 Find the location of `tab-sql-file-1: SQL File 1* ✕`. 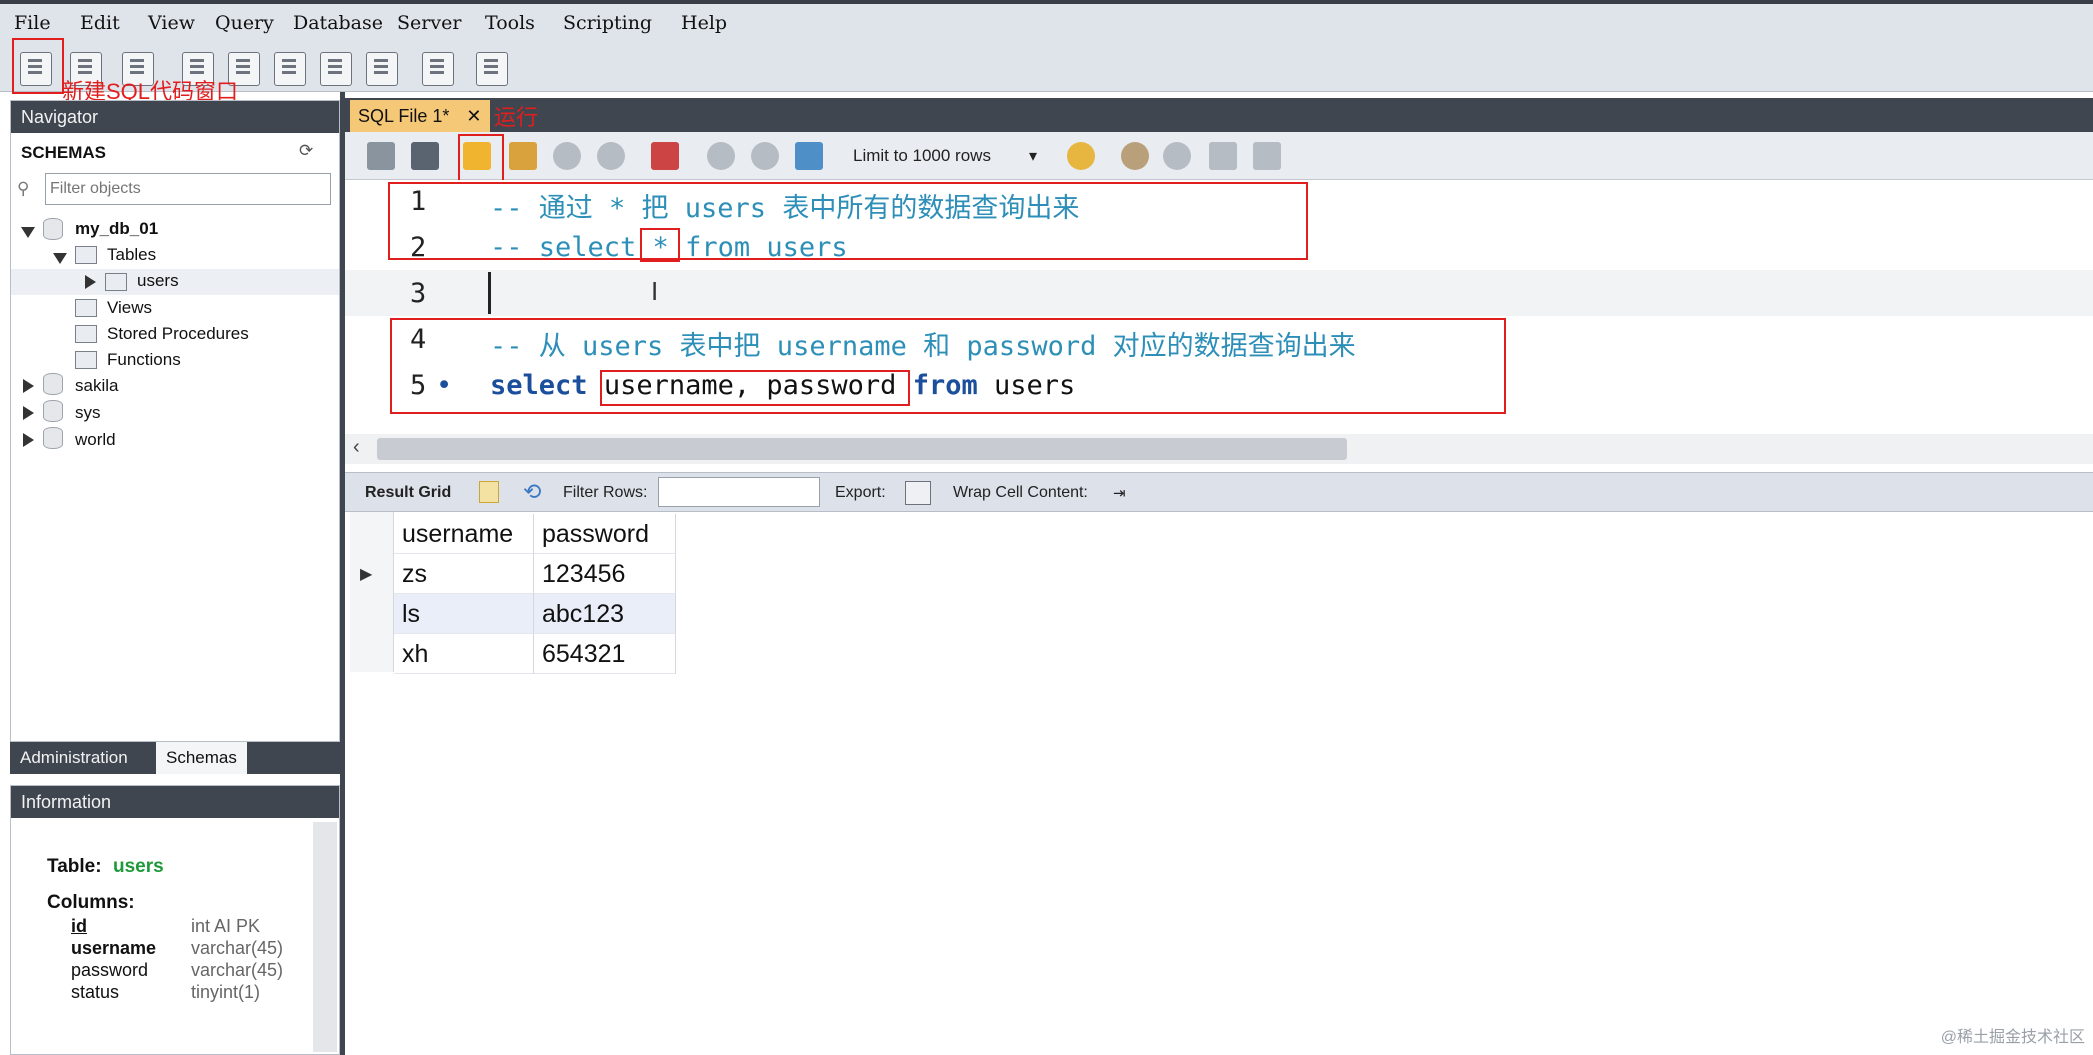

tab-sql-file-1: SQL File 1* ✕ is located at coordinates (420, 116).